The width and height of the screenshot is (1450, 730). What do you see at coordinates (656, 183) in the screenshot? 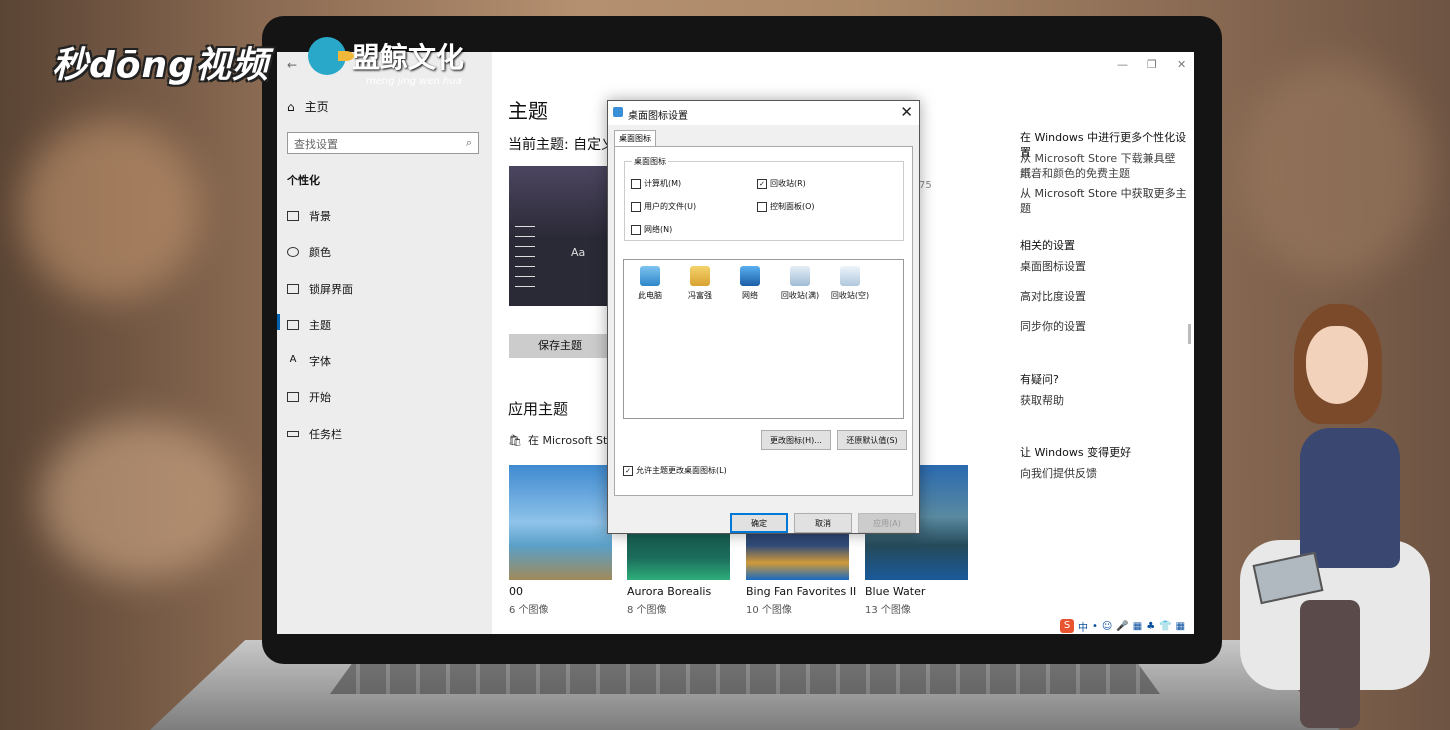
I see `computer-checkbox: 计算机(M)` at bounding box center [656, 183].